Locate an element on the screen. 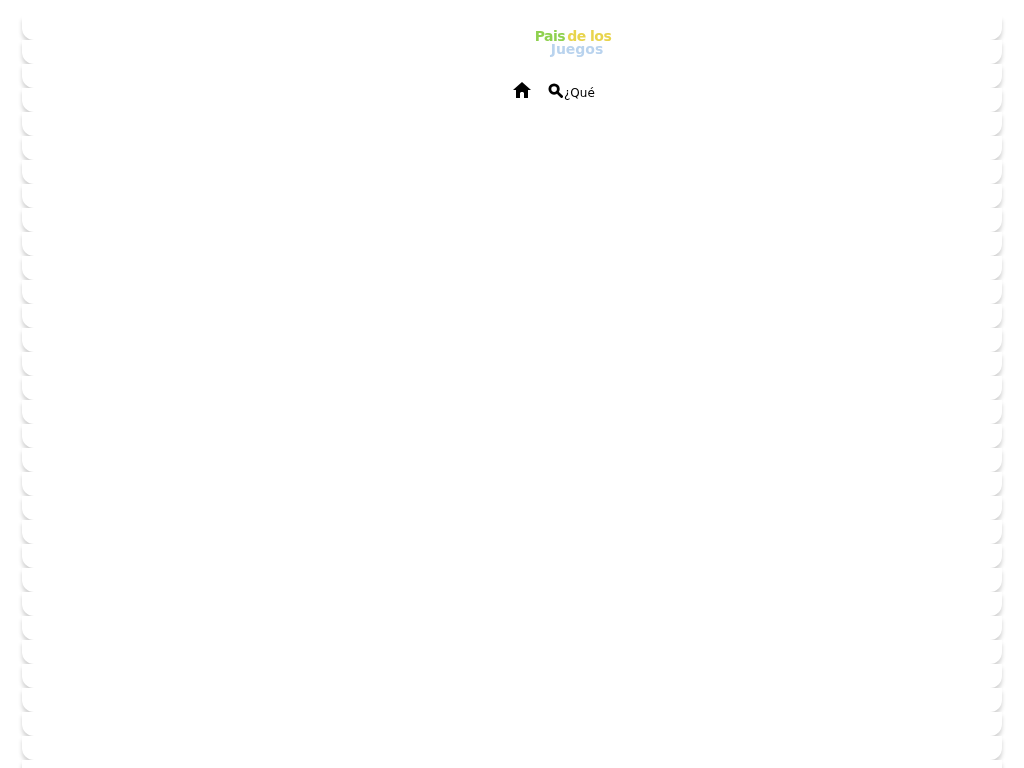 The height and width of the screenshot is (768, 1024). home-icon is located at coordinates (522, 90).